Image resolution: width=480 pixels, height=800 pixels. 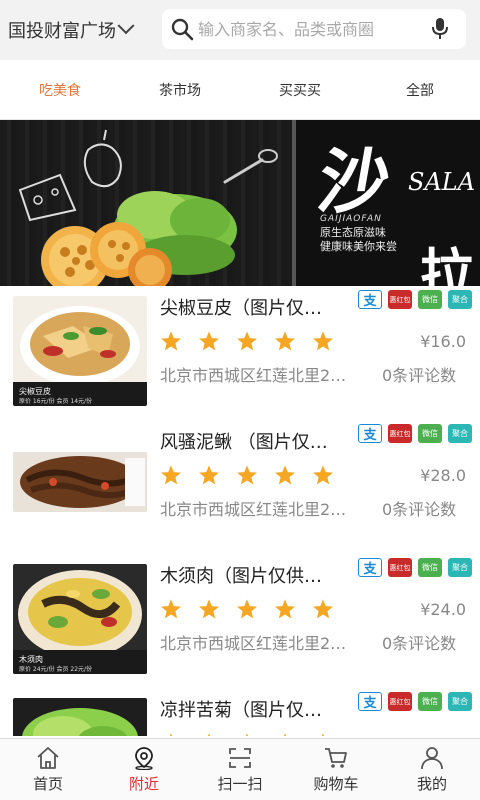 What do you see at coordinates (60, 89) in the screenshot?
I see `tab-food: 吃美食` at bounding box center [60, 89].